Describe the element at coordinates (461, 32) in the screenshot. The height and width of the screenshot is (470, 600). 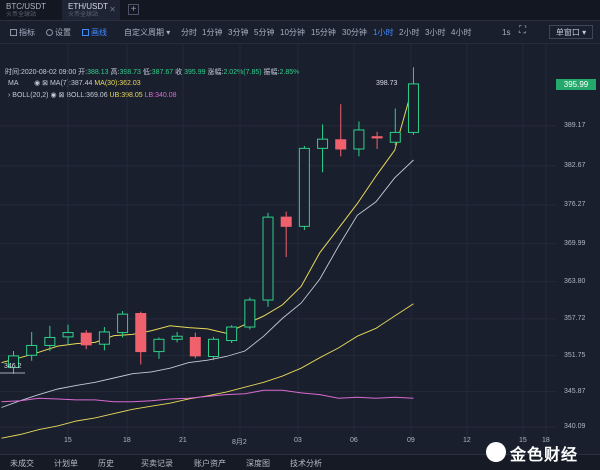
I see `period-4h: 4小时` at that location.